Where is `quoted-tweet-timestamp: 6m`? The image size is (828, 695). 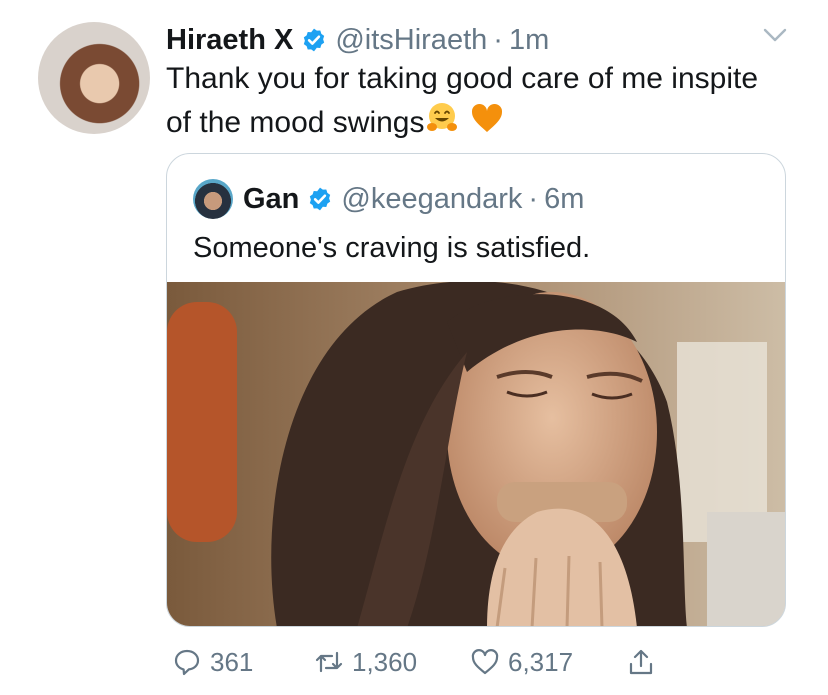
quoted-tweet-timestamp: 6m is located at coordinates (564, 198).